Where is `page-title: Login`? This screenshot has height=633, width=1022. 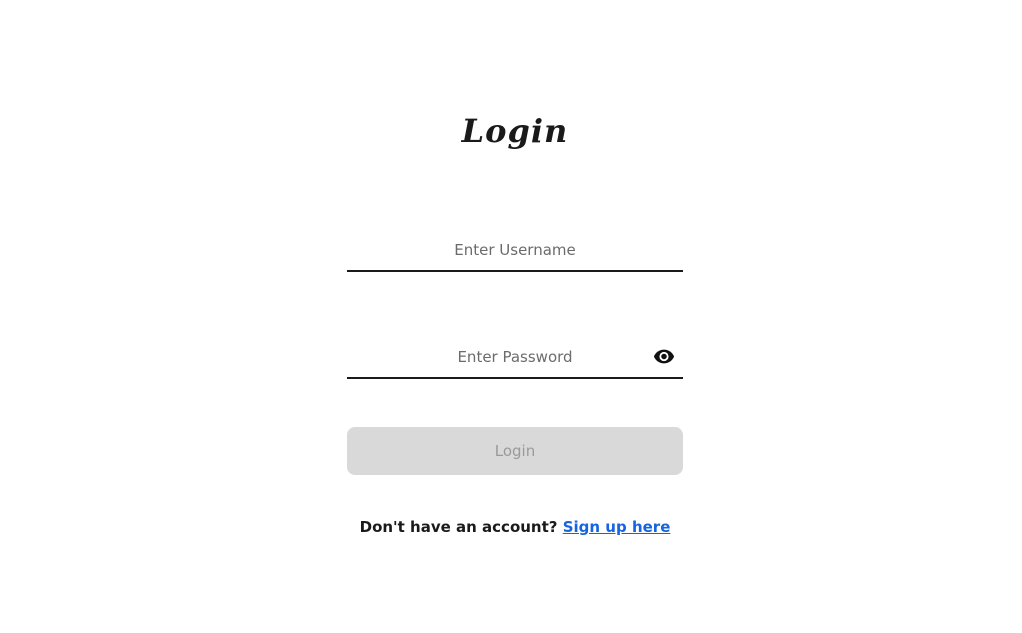
page-title: Login is located at coordinates (515, 131).